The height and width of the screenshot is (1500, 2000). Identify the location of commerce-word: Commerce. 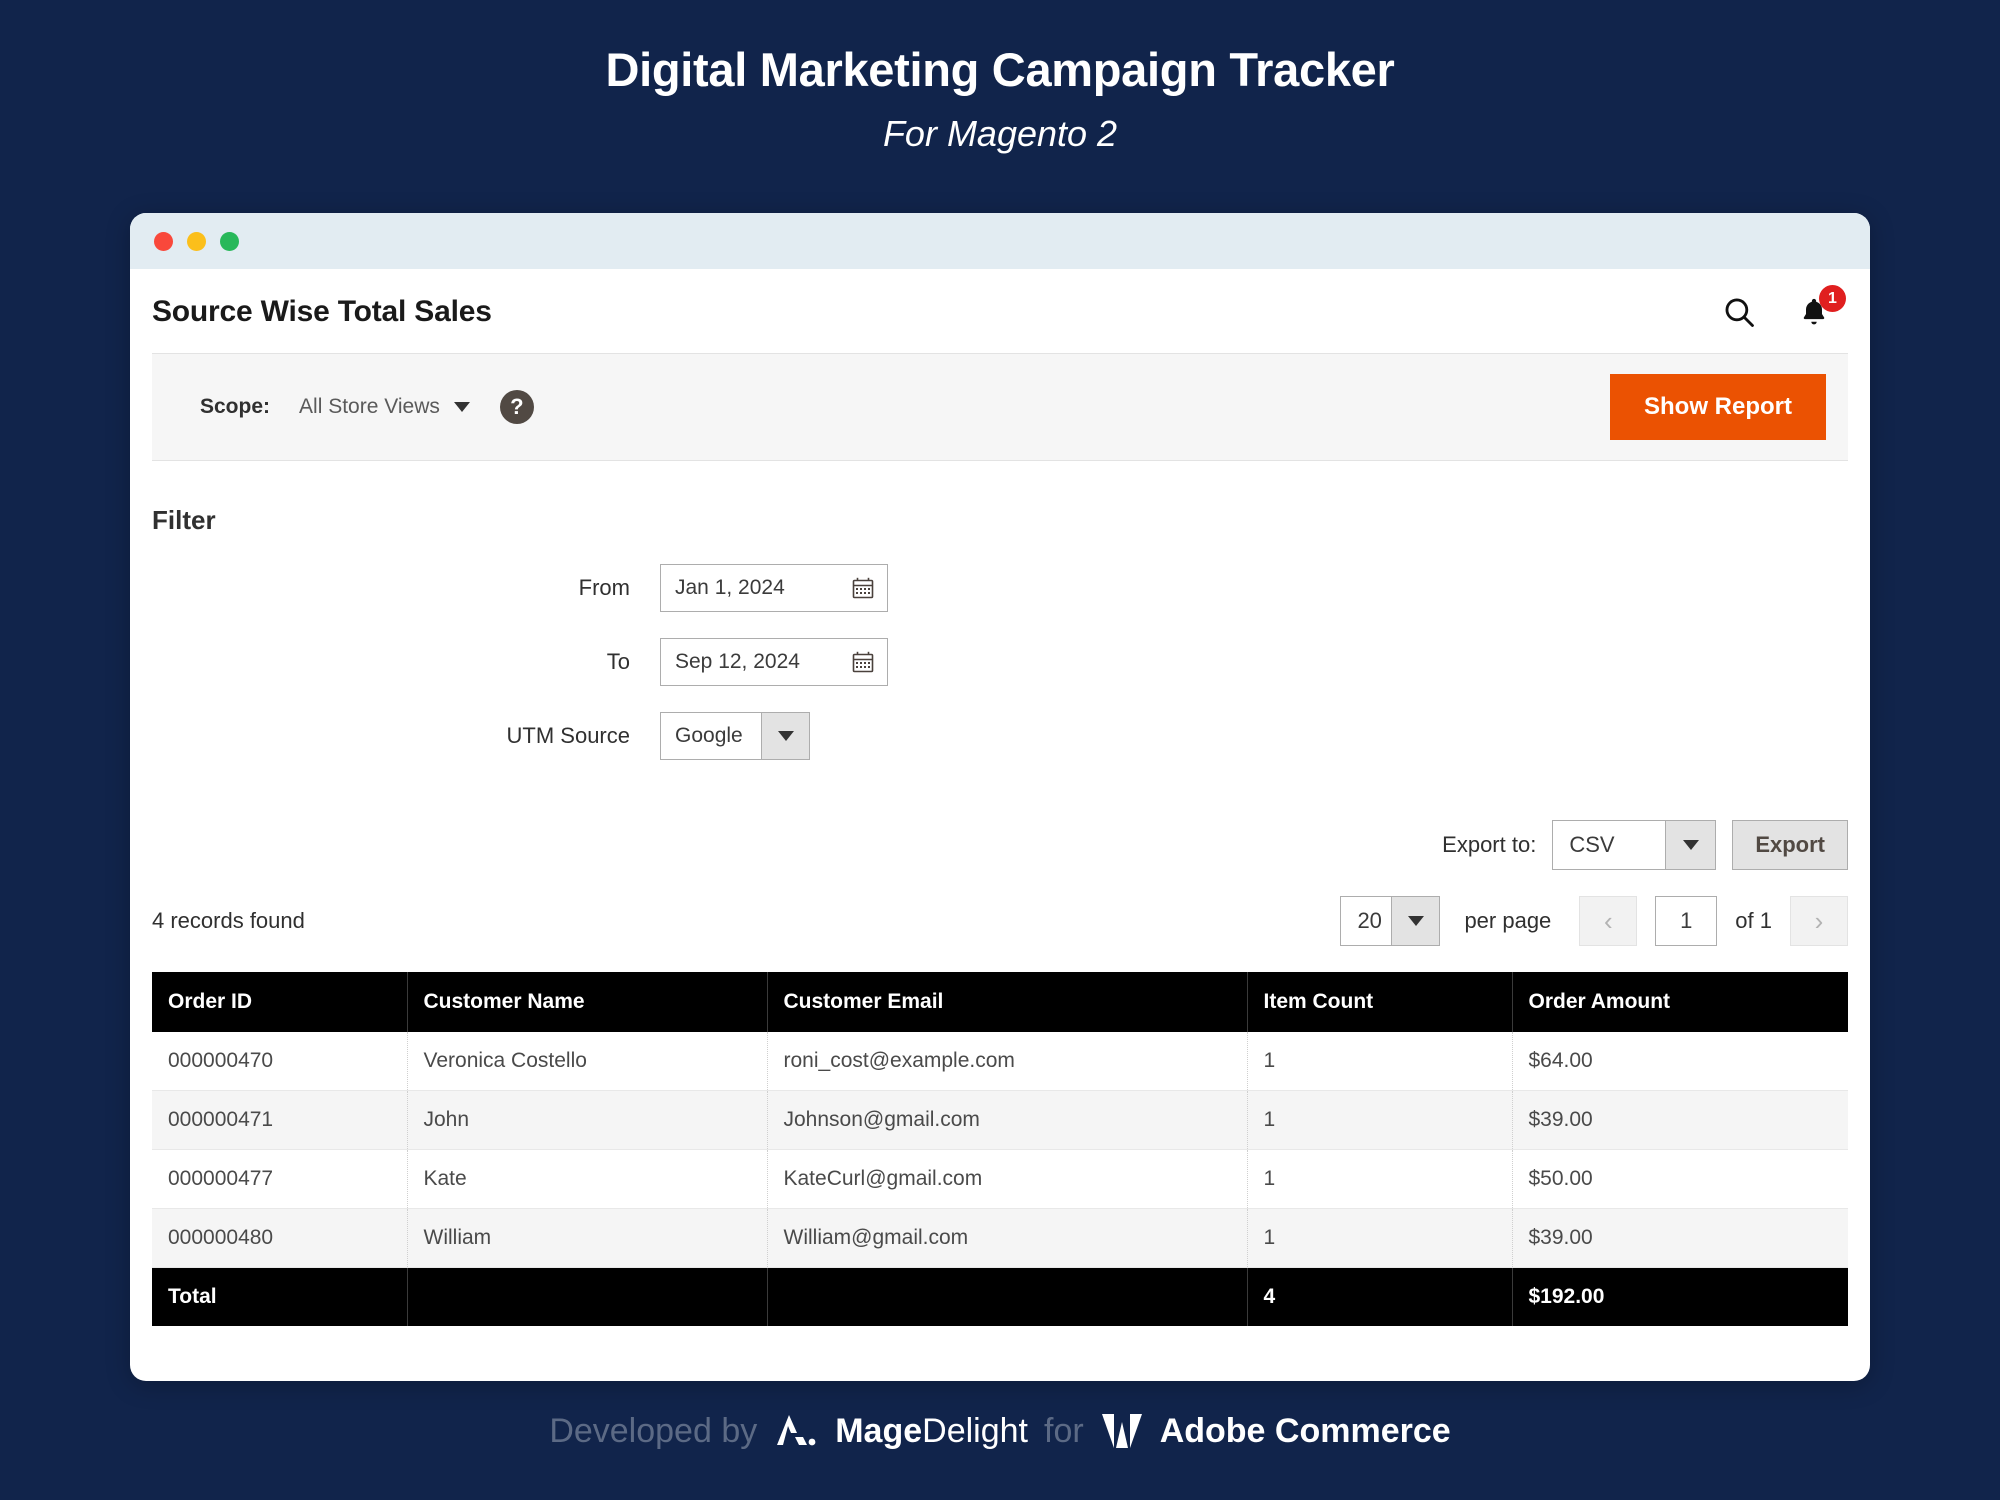
(1362, 1430).